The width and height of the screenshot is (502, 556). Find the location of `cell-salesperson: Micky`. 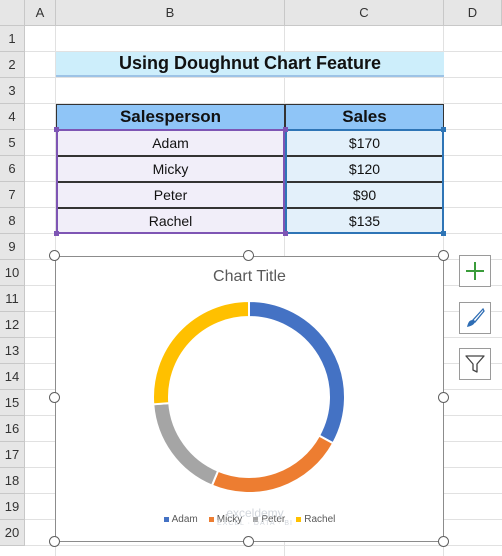

cell-salesperson: Micky is located at coordinates (170, 169).